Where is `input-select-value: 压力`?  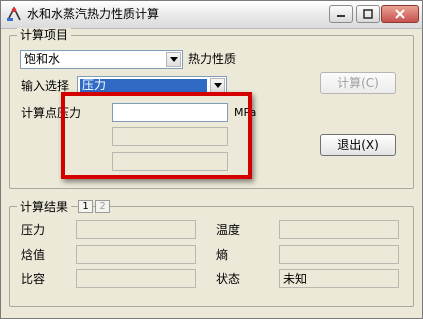
input-select-value: 压力 is located at coordinates (143, 85).